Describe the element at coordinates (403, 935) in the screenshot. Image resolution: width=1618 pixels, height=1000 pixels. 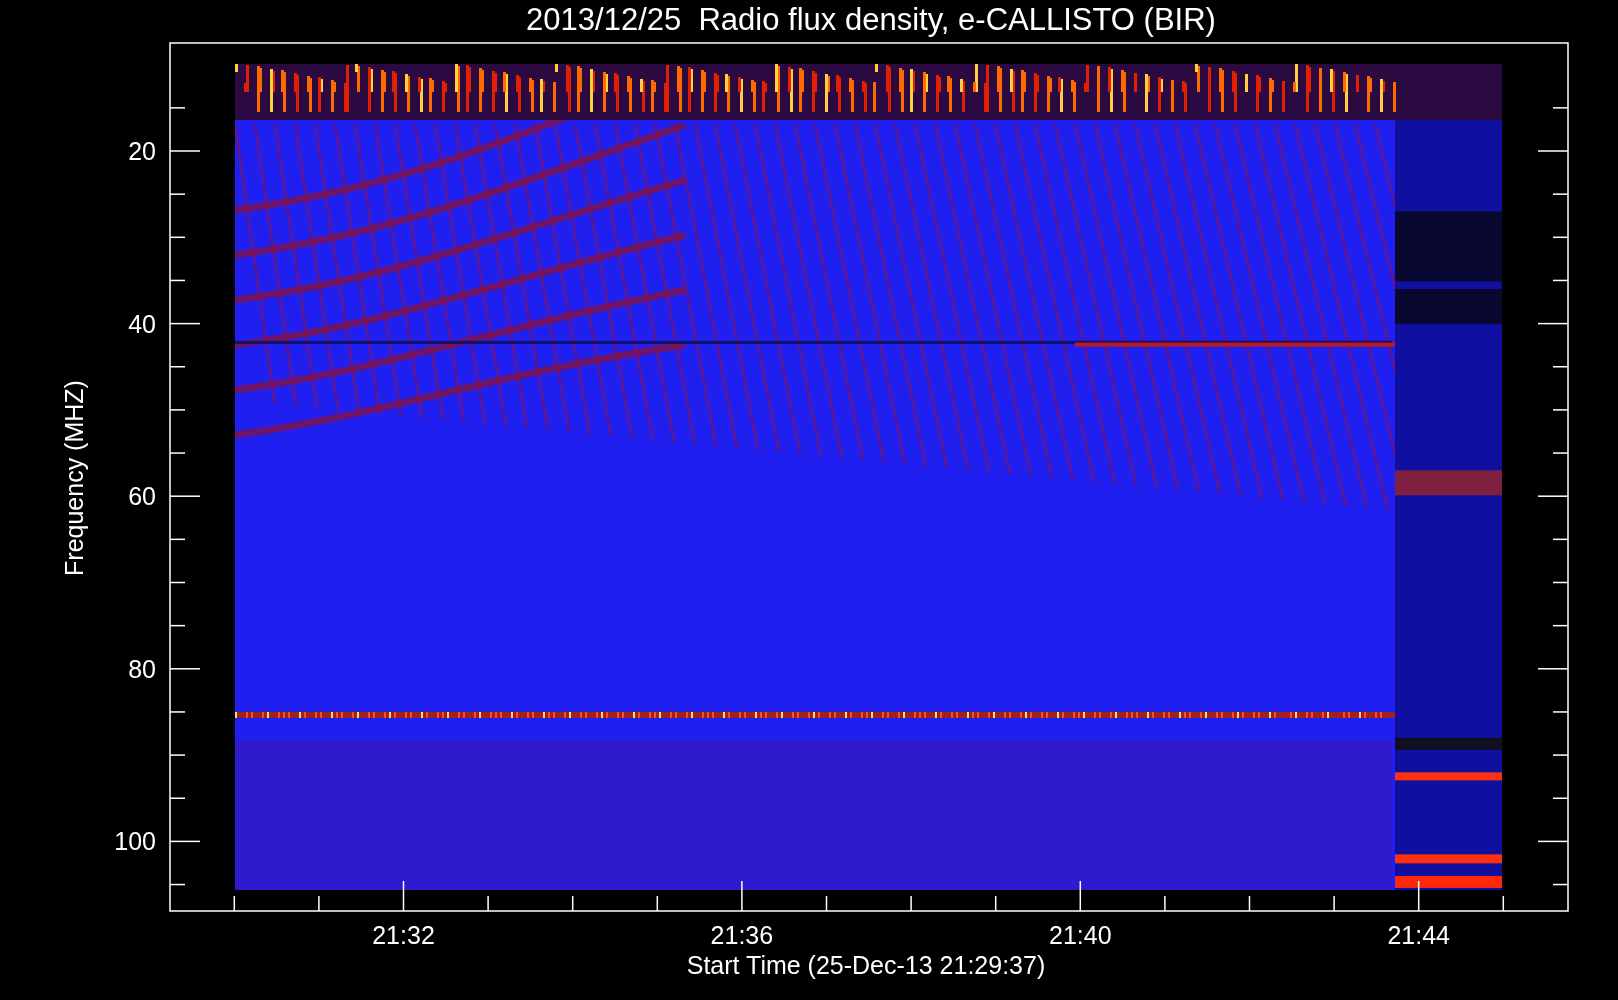
I see `x-tick-label: 21:32` at that location.